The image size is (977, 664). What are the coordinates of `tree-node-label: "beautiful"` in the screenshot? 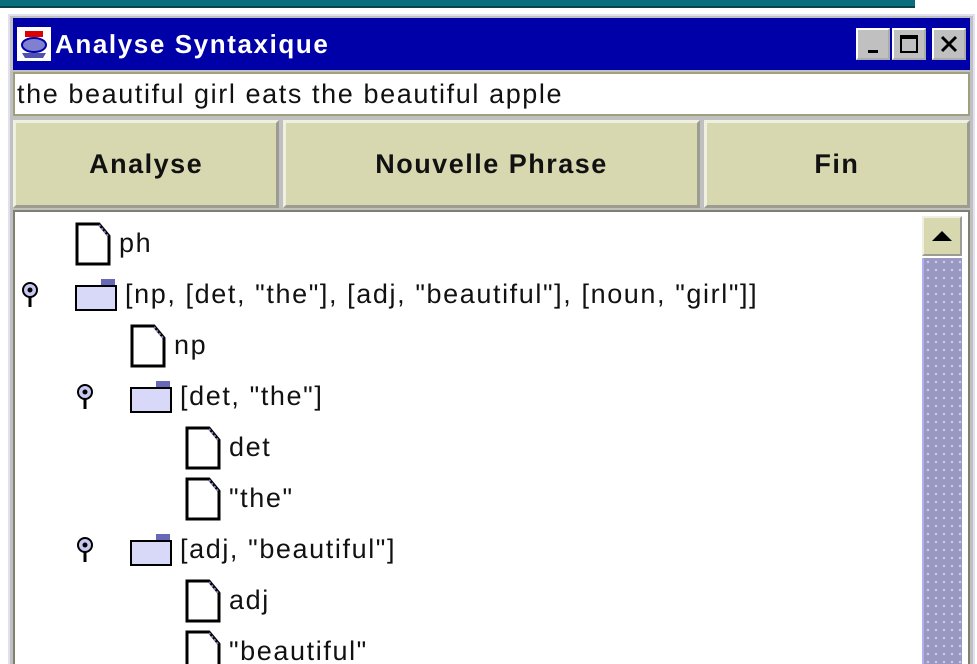 It's located at (298, 650).